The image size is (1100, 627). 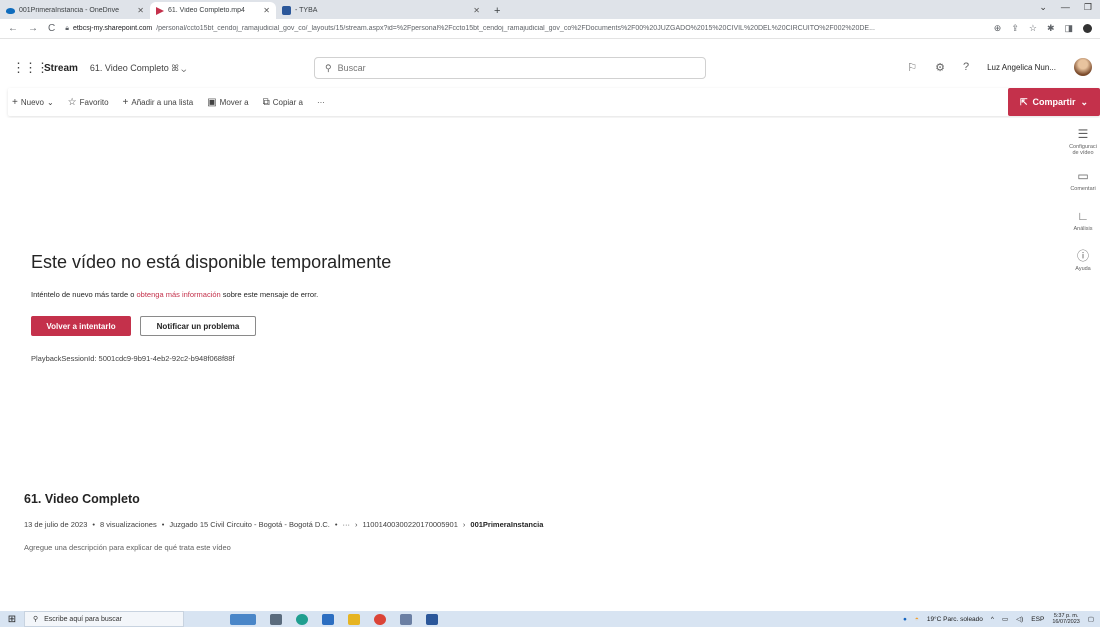 What do you see at coordinates (410, 524) in the screenshot?
I see `folder-link: 11001400300220170005901` at bounding box center [410, 524].